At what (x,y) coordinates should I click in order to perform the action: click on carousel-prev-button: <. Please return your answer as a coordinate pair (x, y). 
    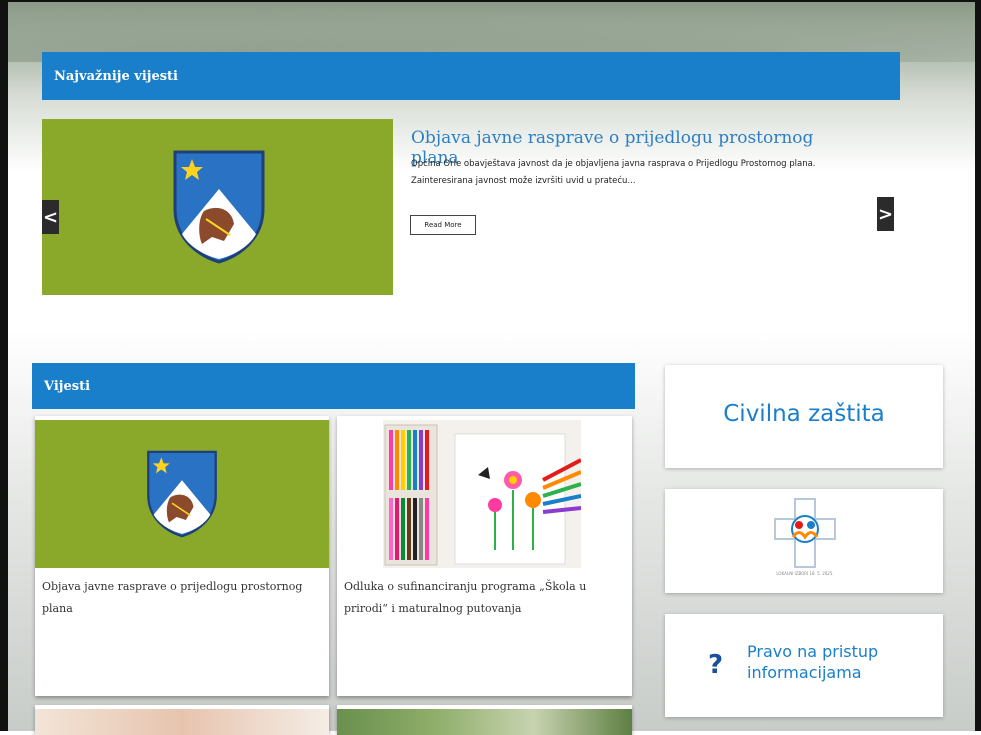
    Looking at the image, I should click on (50, 217).